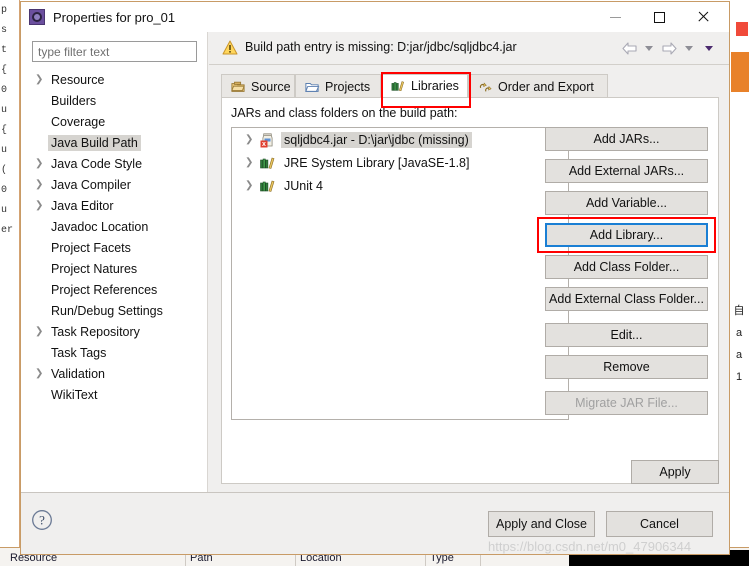 The image size is (749, 566). Describe the element at coordinates (541, 524) in the screenshot. I see `apply-and-close-button: Apply and Close` at that location.